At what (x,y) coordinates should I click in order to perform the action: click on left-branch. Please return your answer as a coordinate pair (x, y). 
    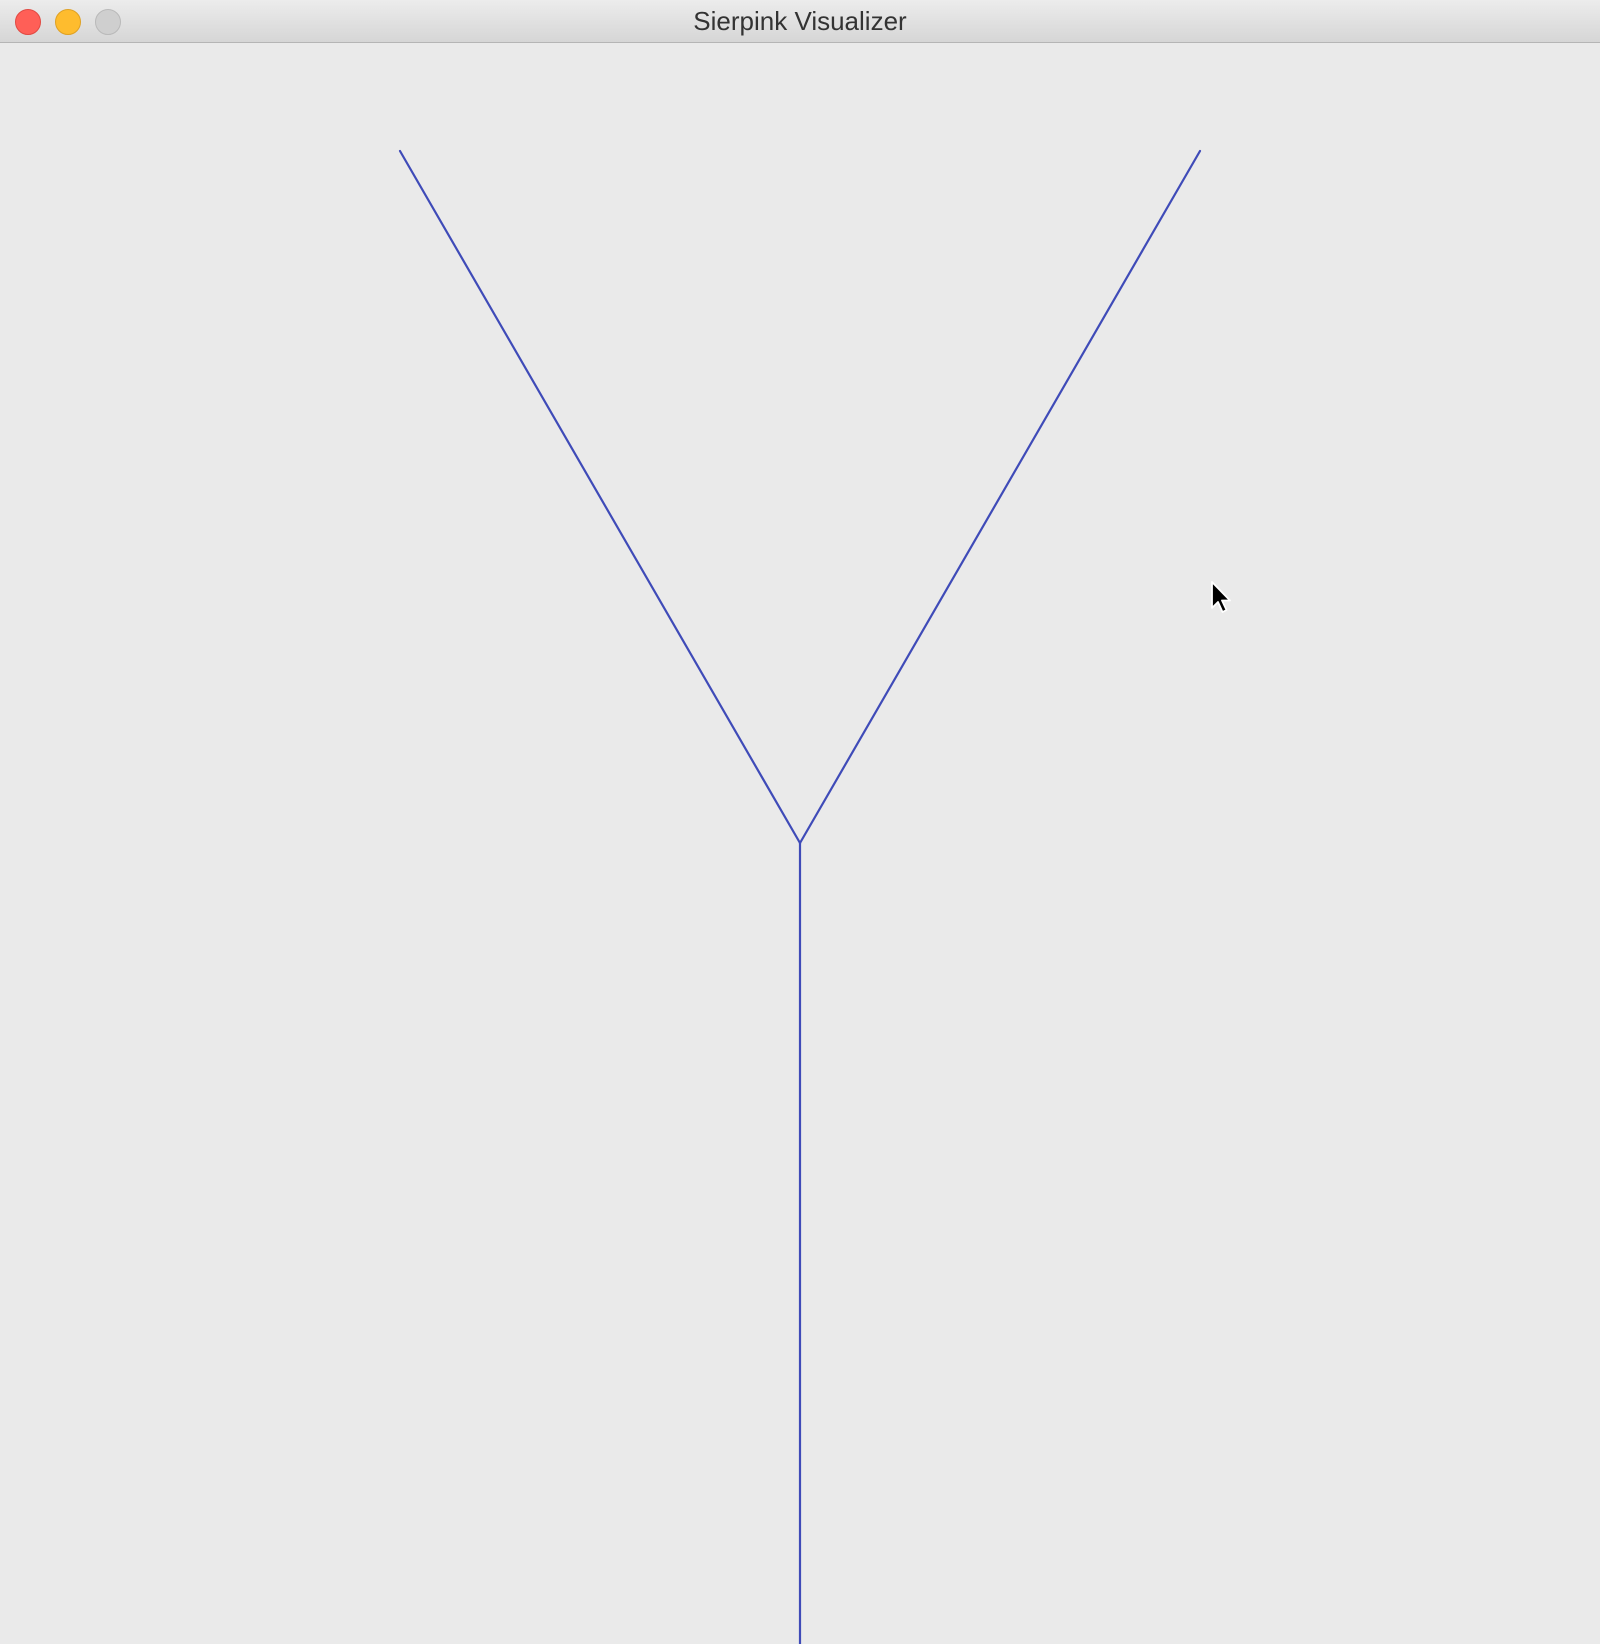
    Looking at the image, I should click on (600, 497).